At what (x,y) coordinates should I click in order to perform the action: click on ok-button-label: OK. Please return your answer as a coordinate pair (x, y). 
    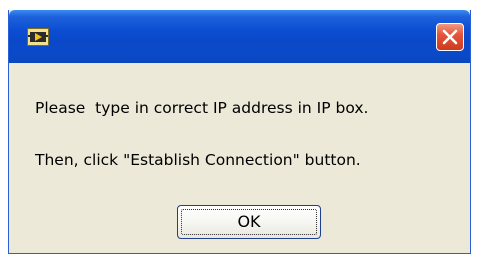
    Looking at the image, I should click on (249, 221).